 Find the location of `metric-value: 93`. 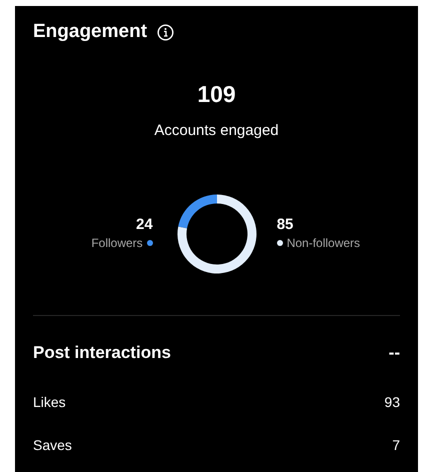

metric-value: 93 is located at coordinates (392, 402).